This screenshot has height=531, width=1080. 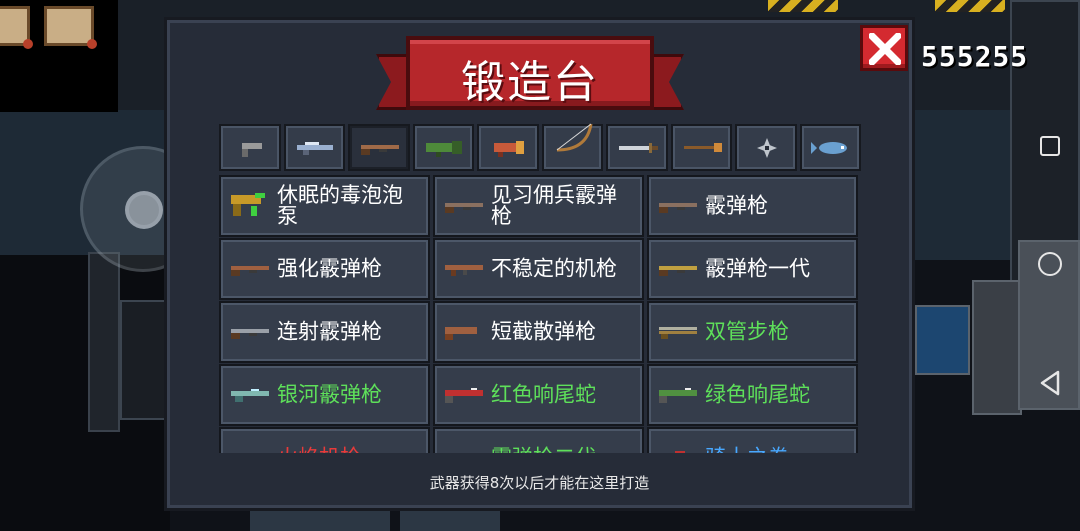 I want to click on game-machine, so click(x=997, y=347).